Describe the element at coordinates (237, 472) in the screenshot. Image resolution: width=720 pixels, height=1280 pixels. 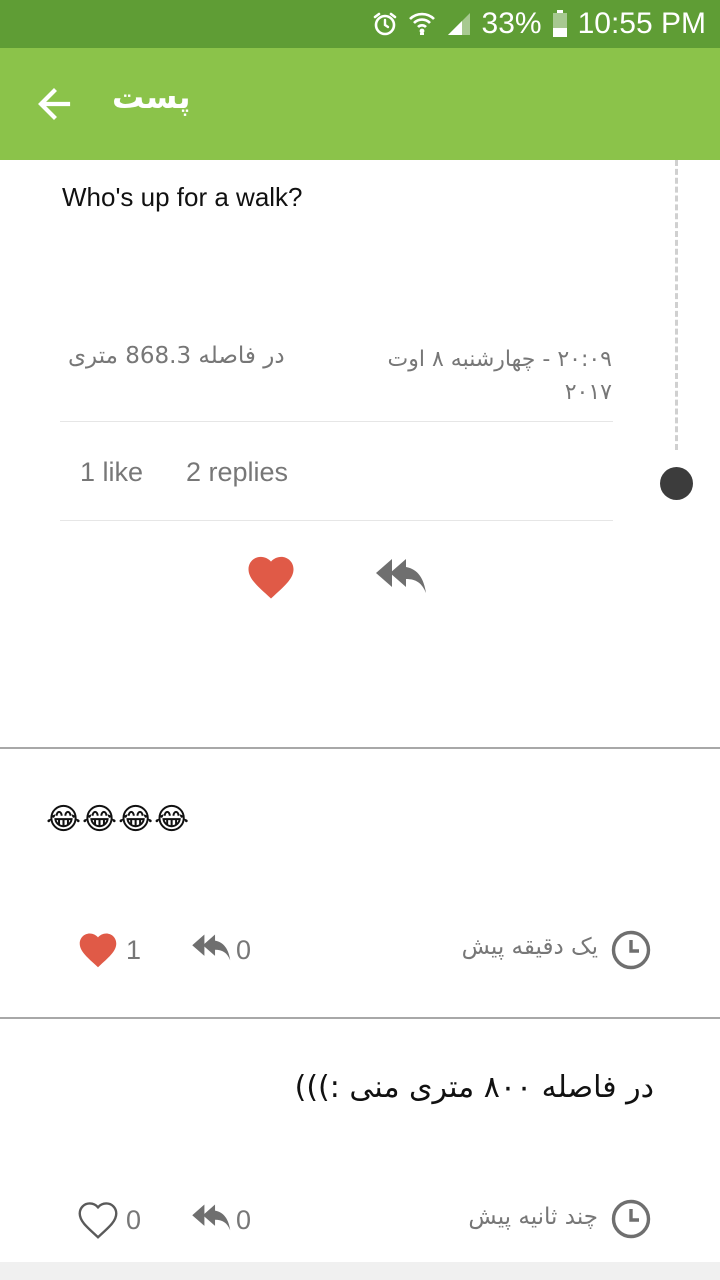
I see `post-replies-count: 2 replies` at that location.